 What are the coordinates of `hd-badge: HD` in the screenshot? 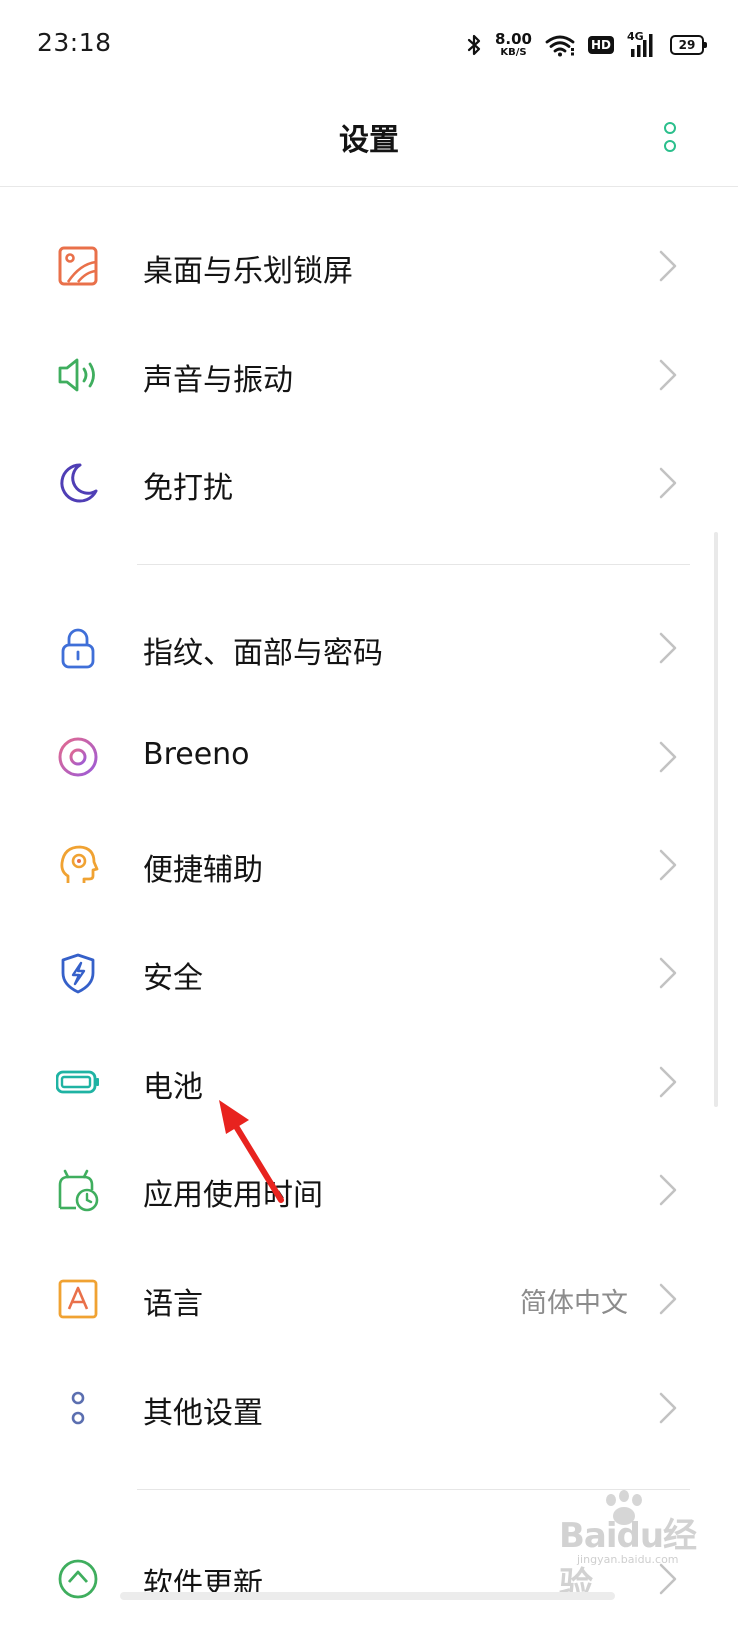 It's located at (600, 45).